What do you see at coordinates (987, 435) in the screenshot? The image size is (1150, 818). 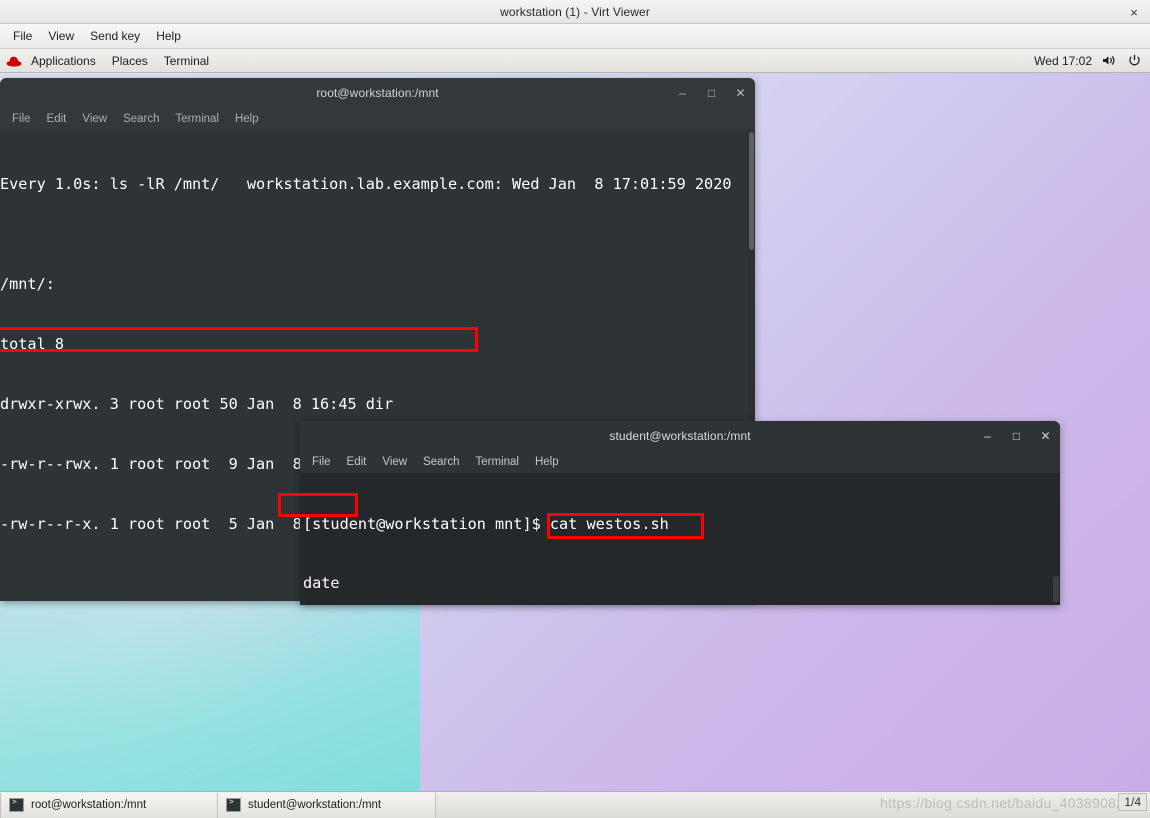 I see `student-minimize-icon: –` at bounding box center [987, 435].